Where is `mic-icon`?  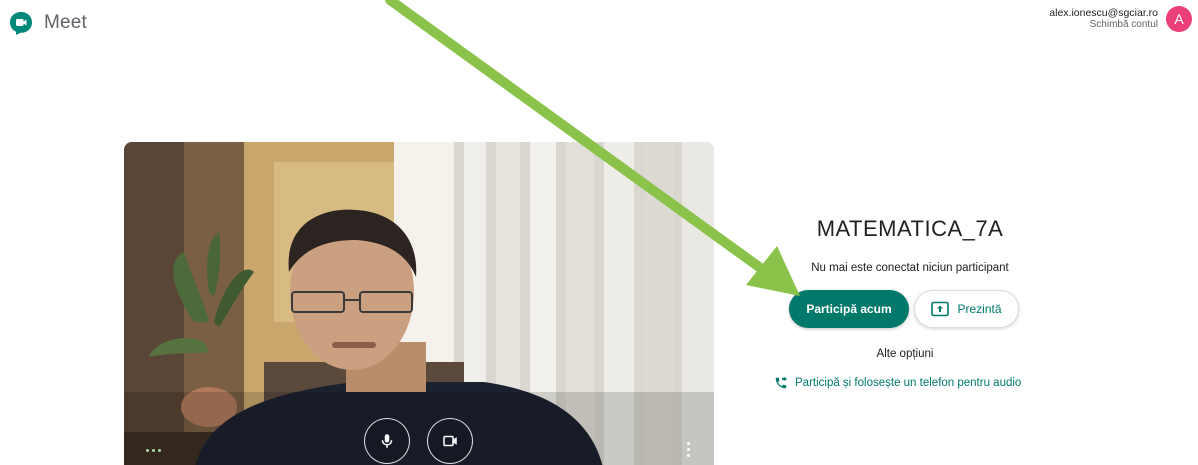
mic-icon is located at coordinates (387, 441).